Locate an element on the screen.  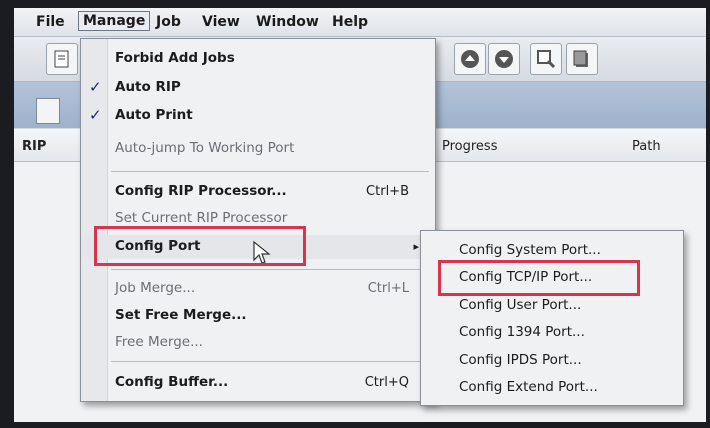
menu-help: Help is located at coordinates (350, 22).